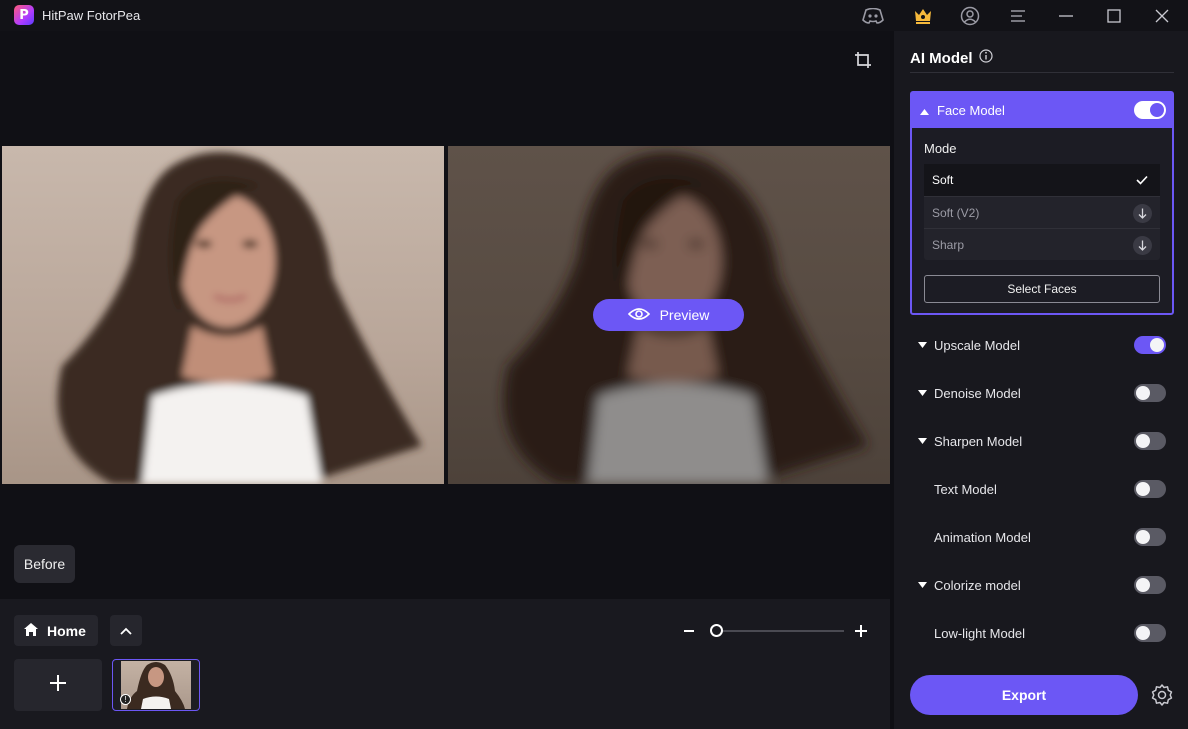 The height and width of the screenshot is (729, 1188). I want to click on chevron-up-icon, so click(126, 631).